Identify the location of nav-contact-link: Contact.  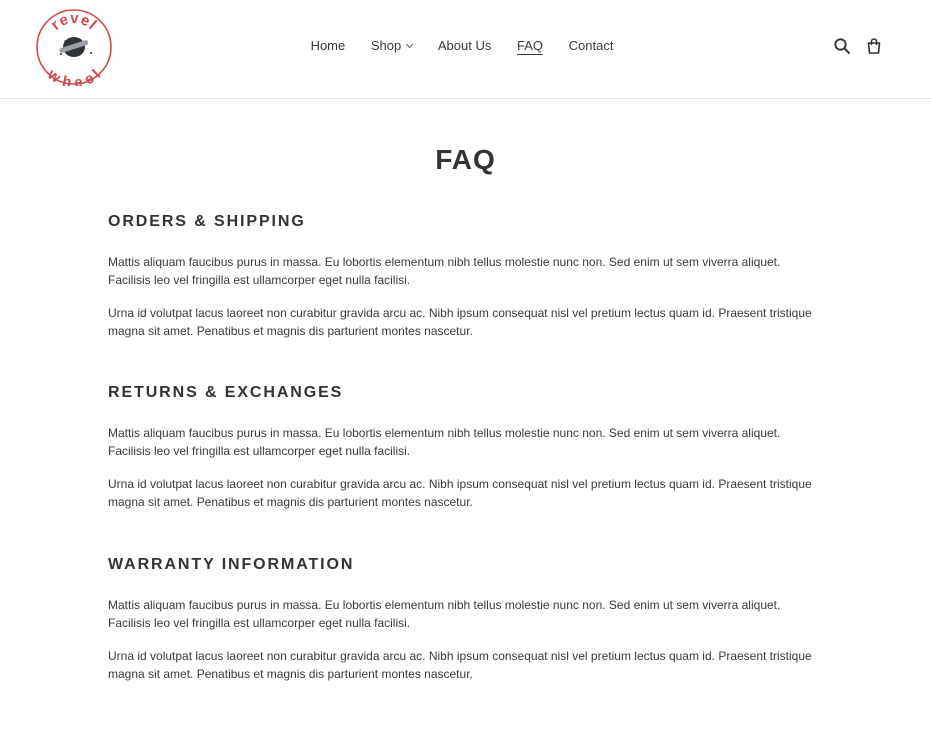
(591, 46).